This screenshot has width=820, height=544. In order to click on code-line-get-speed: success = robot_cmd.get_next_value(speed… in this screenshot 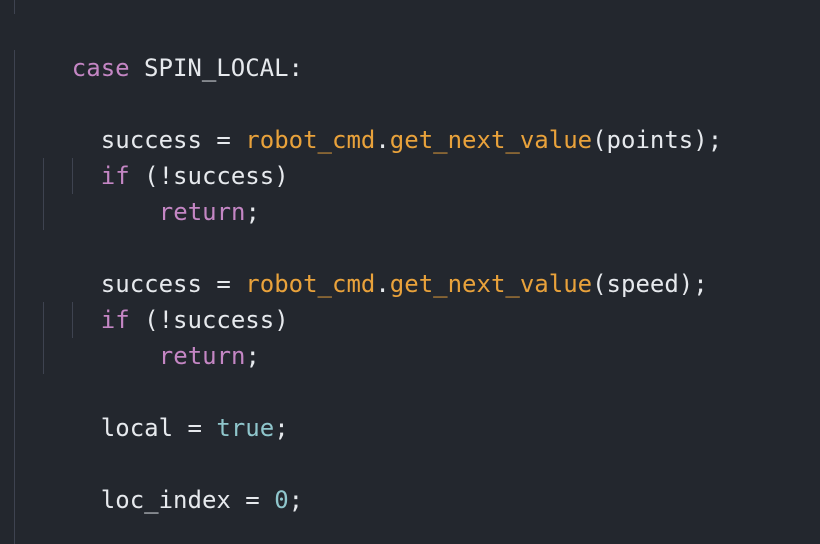, I will do `click(375, 264)`.